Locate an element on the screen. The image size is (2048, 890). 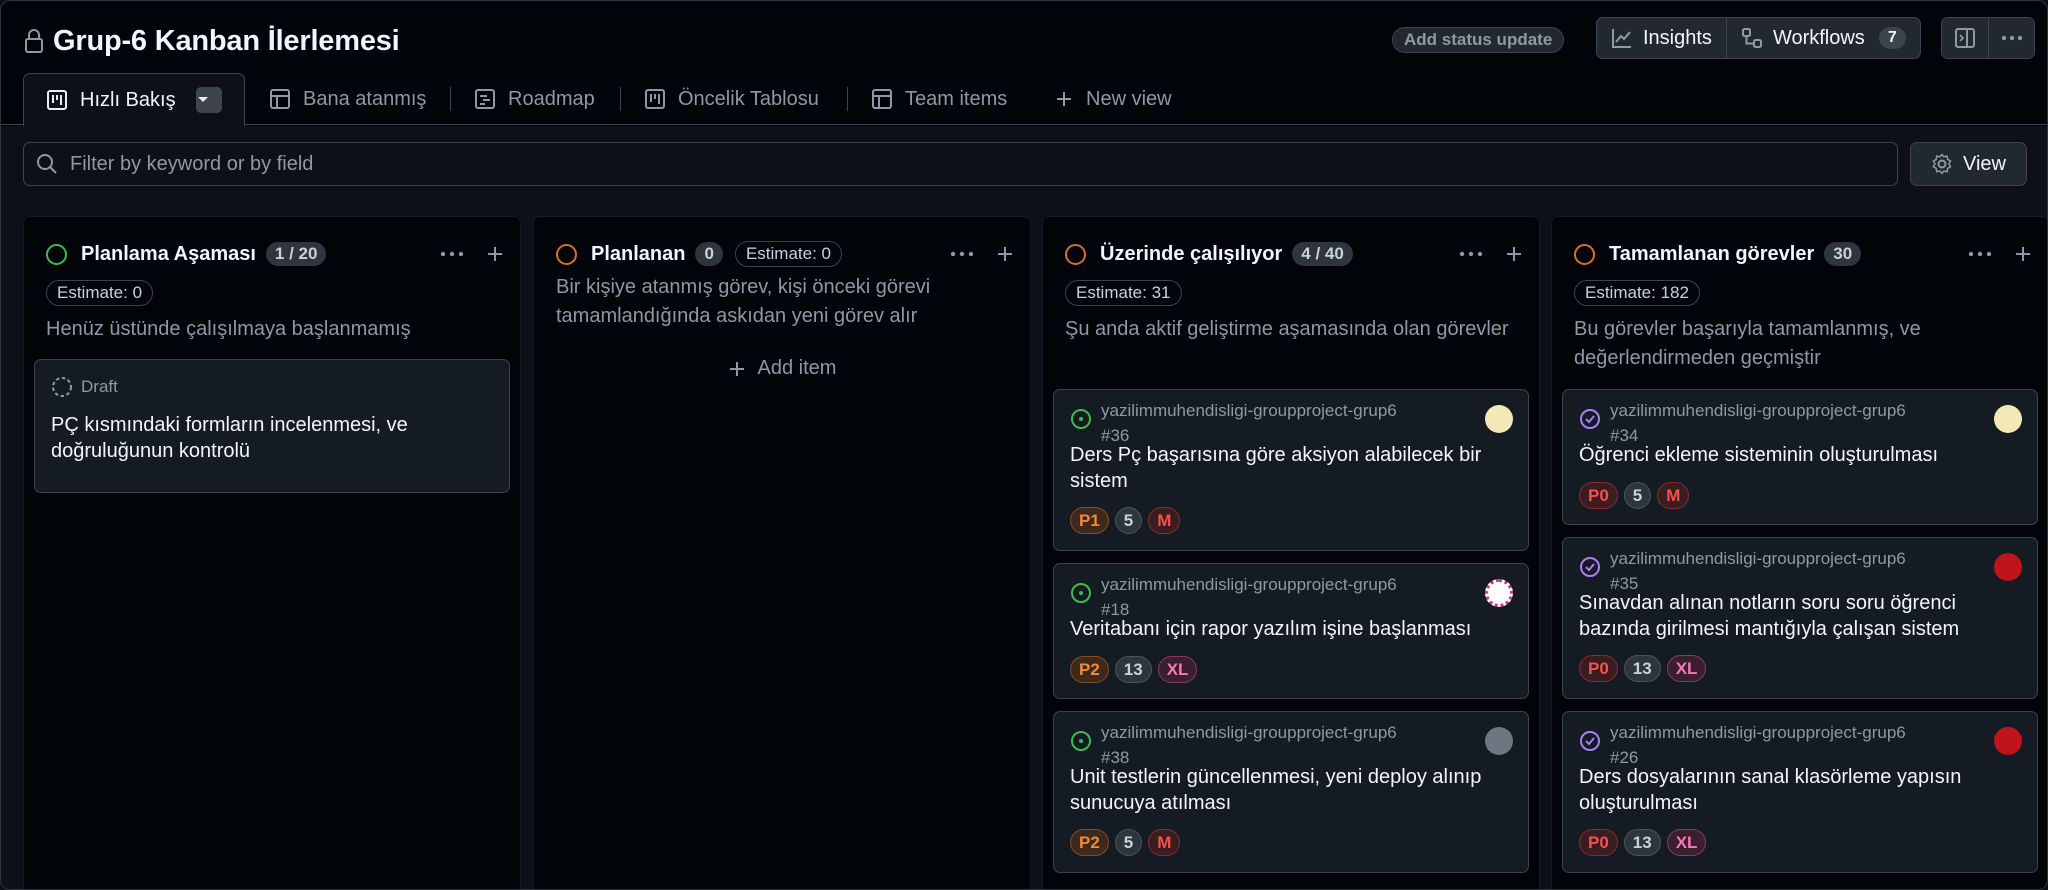
side-panel-button is located at coordinates (1965, 38).